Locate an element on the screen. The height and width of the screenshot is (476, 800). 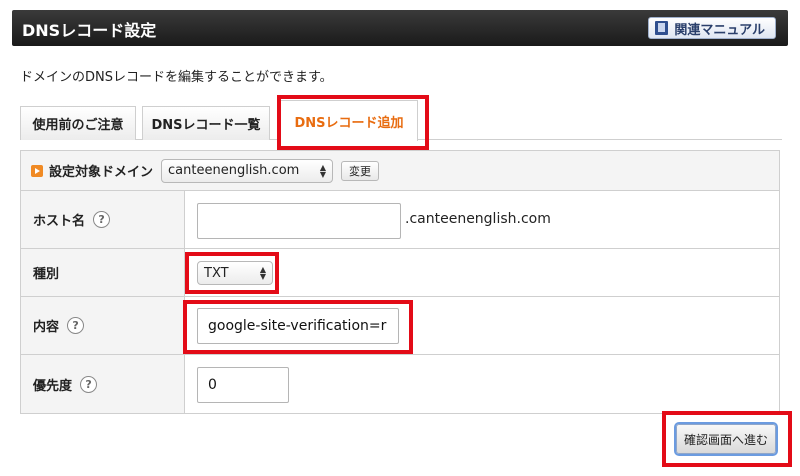
host-label: ホスト名 is located at coordinates (59, 221).